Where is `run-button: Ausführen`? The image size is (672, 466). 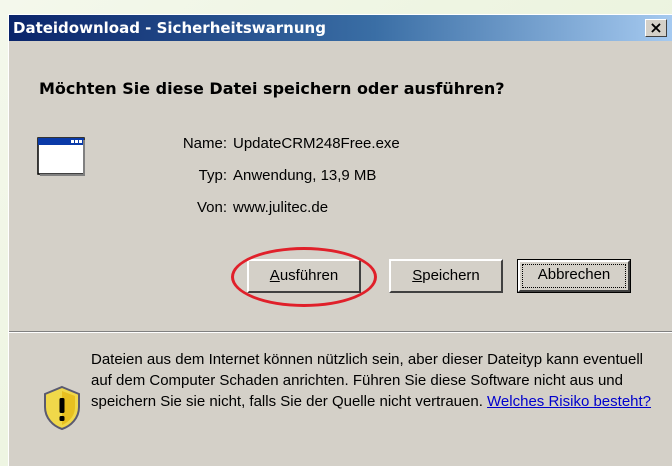
run-button: Ausführen is located at coordinates (304, 276).